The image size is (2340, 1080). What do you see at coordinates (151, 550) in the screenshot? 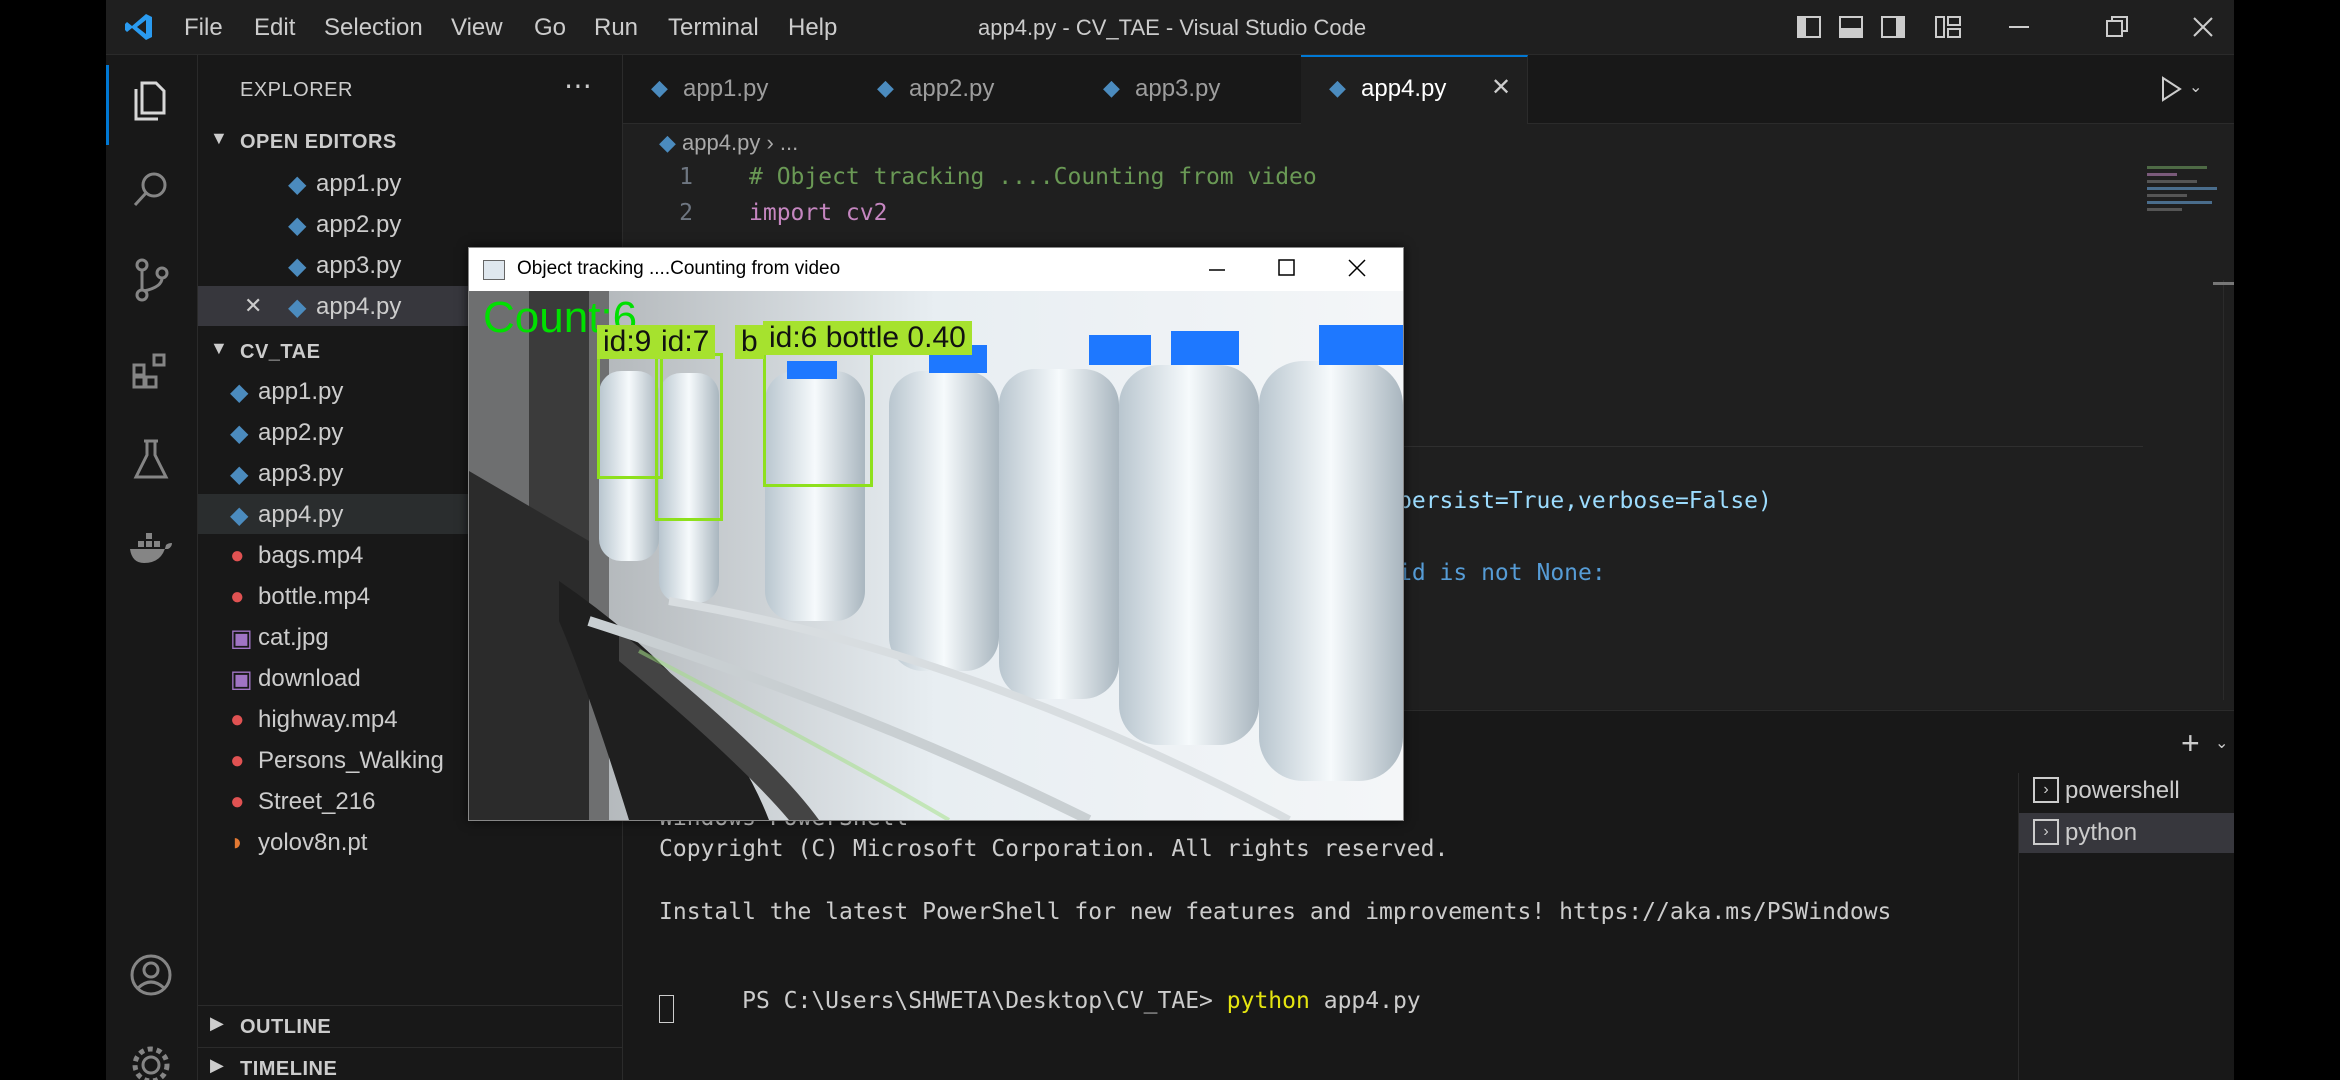
I see `docker-icon` at bounding box center [151, 550].